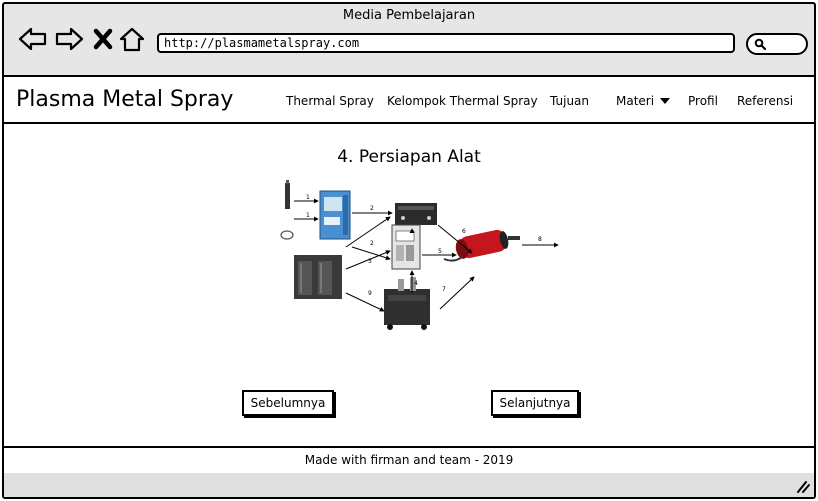 The height and width of the screenshot is (501, 818). I want to click on powder-feeder-image, so click(407, 303).